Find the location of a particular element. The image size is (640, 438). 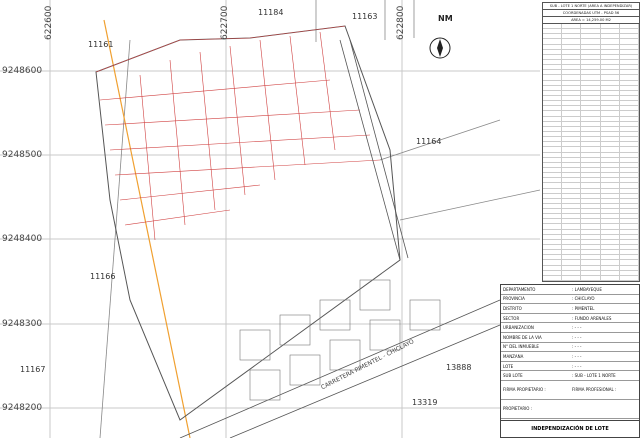

table-row is located at coordinates (591, 281).